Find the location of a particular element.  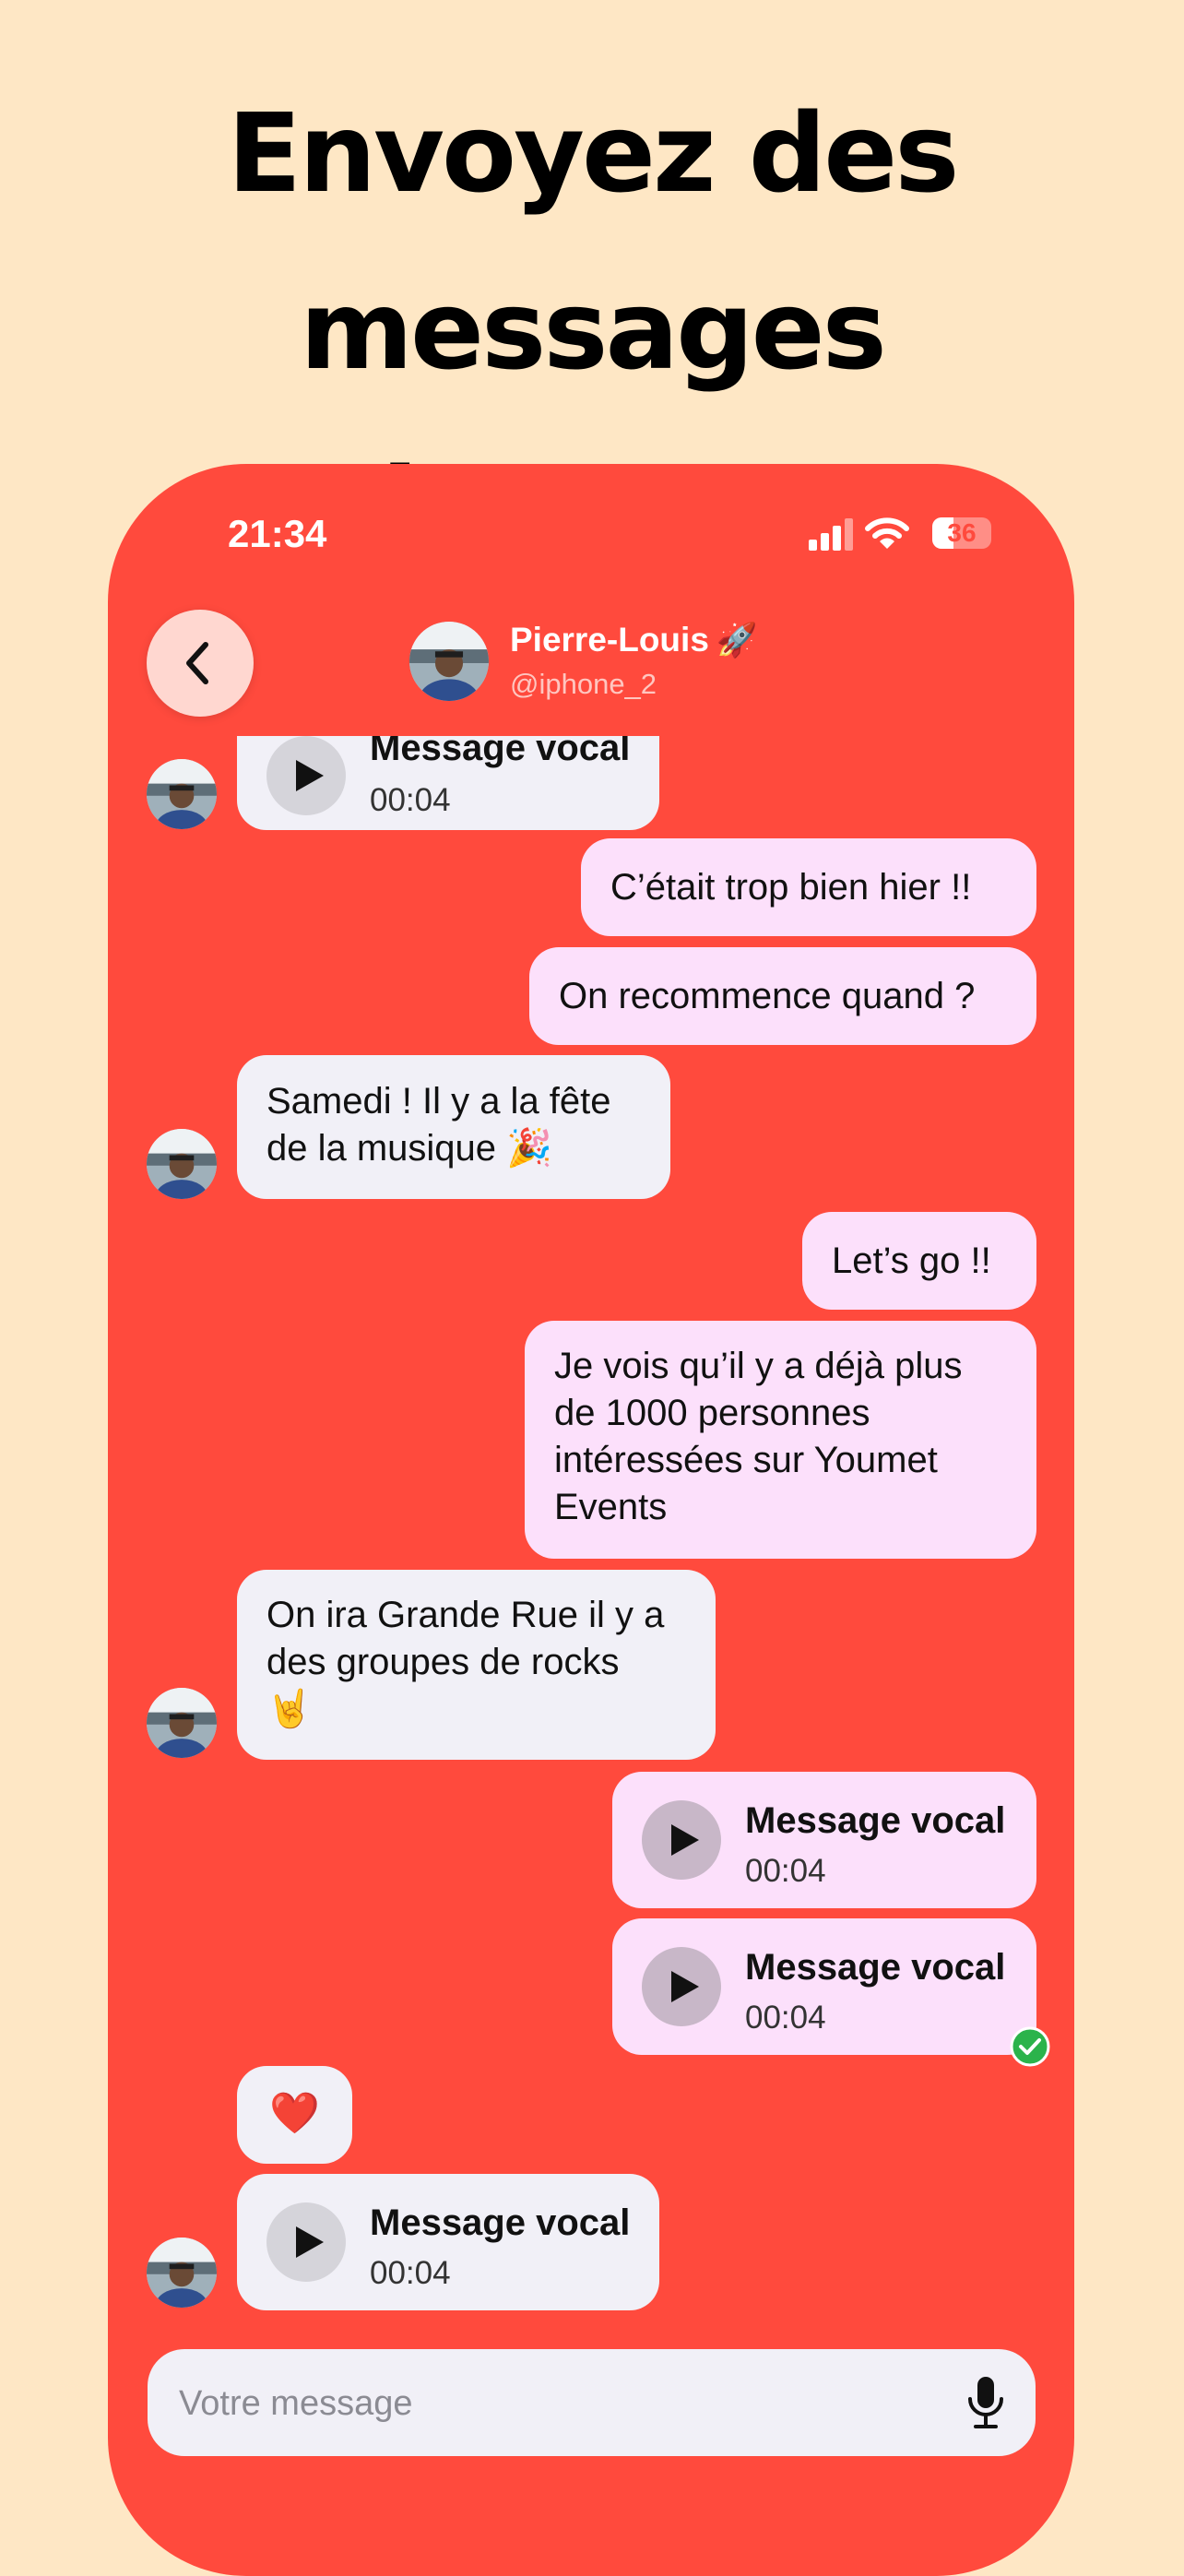

check-circle-icon is located at coordinates (1030, 2047).